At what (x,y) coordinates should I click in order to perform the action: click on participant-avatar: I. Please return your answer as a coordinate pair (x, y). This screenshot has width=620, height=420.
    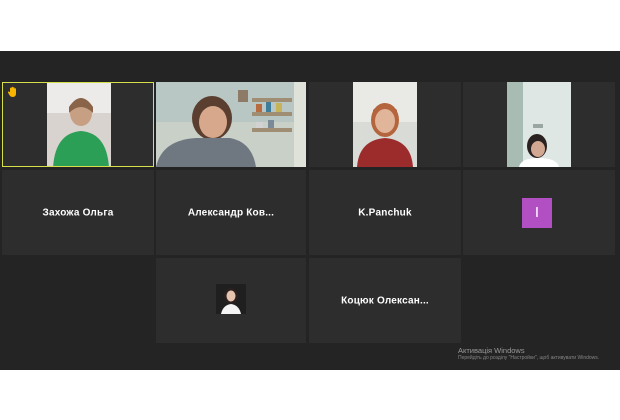
    Looking at the image, I should click on (537, 213).